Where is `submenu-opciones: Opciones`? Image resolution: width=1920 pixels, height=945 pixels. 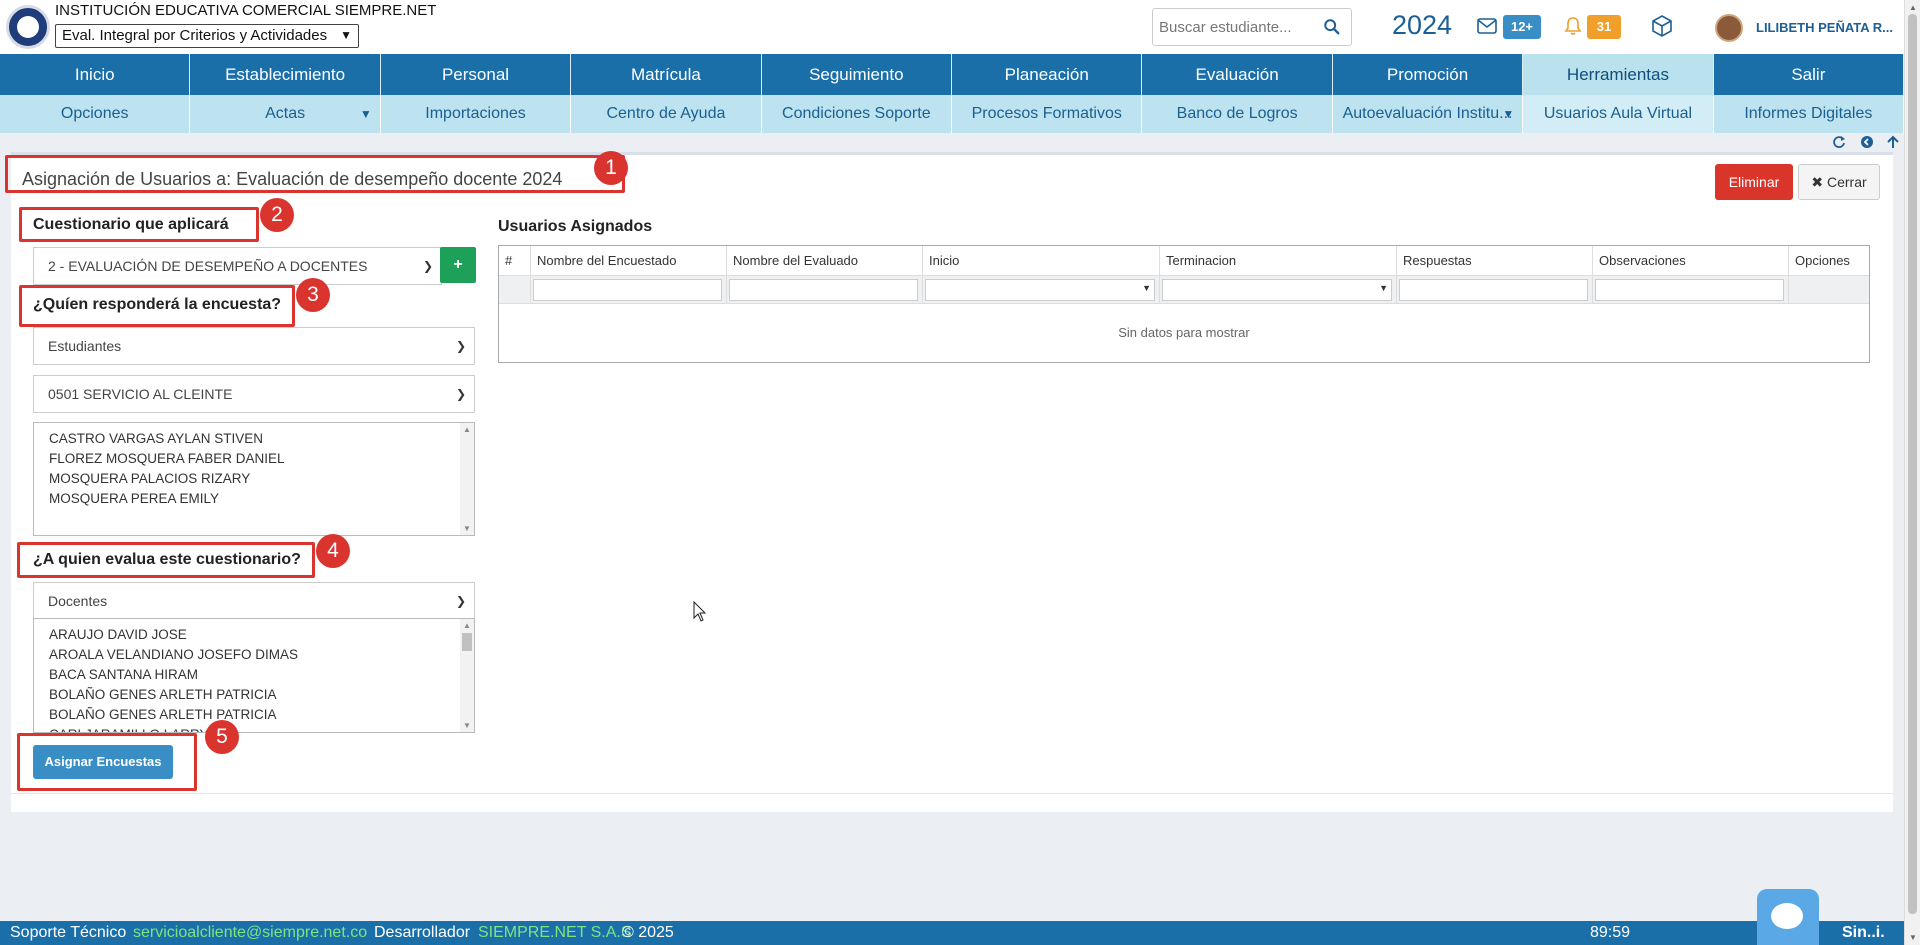
submenu-opciones: Opciones is located at coordinates (95, 114).